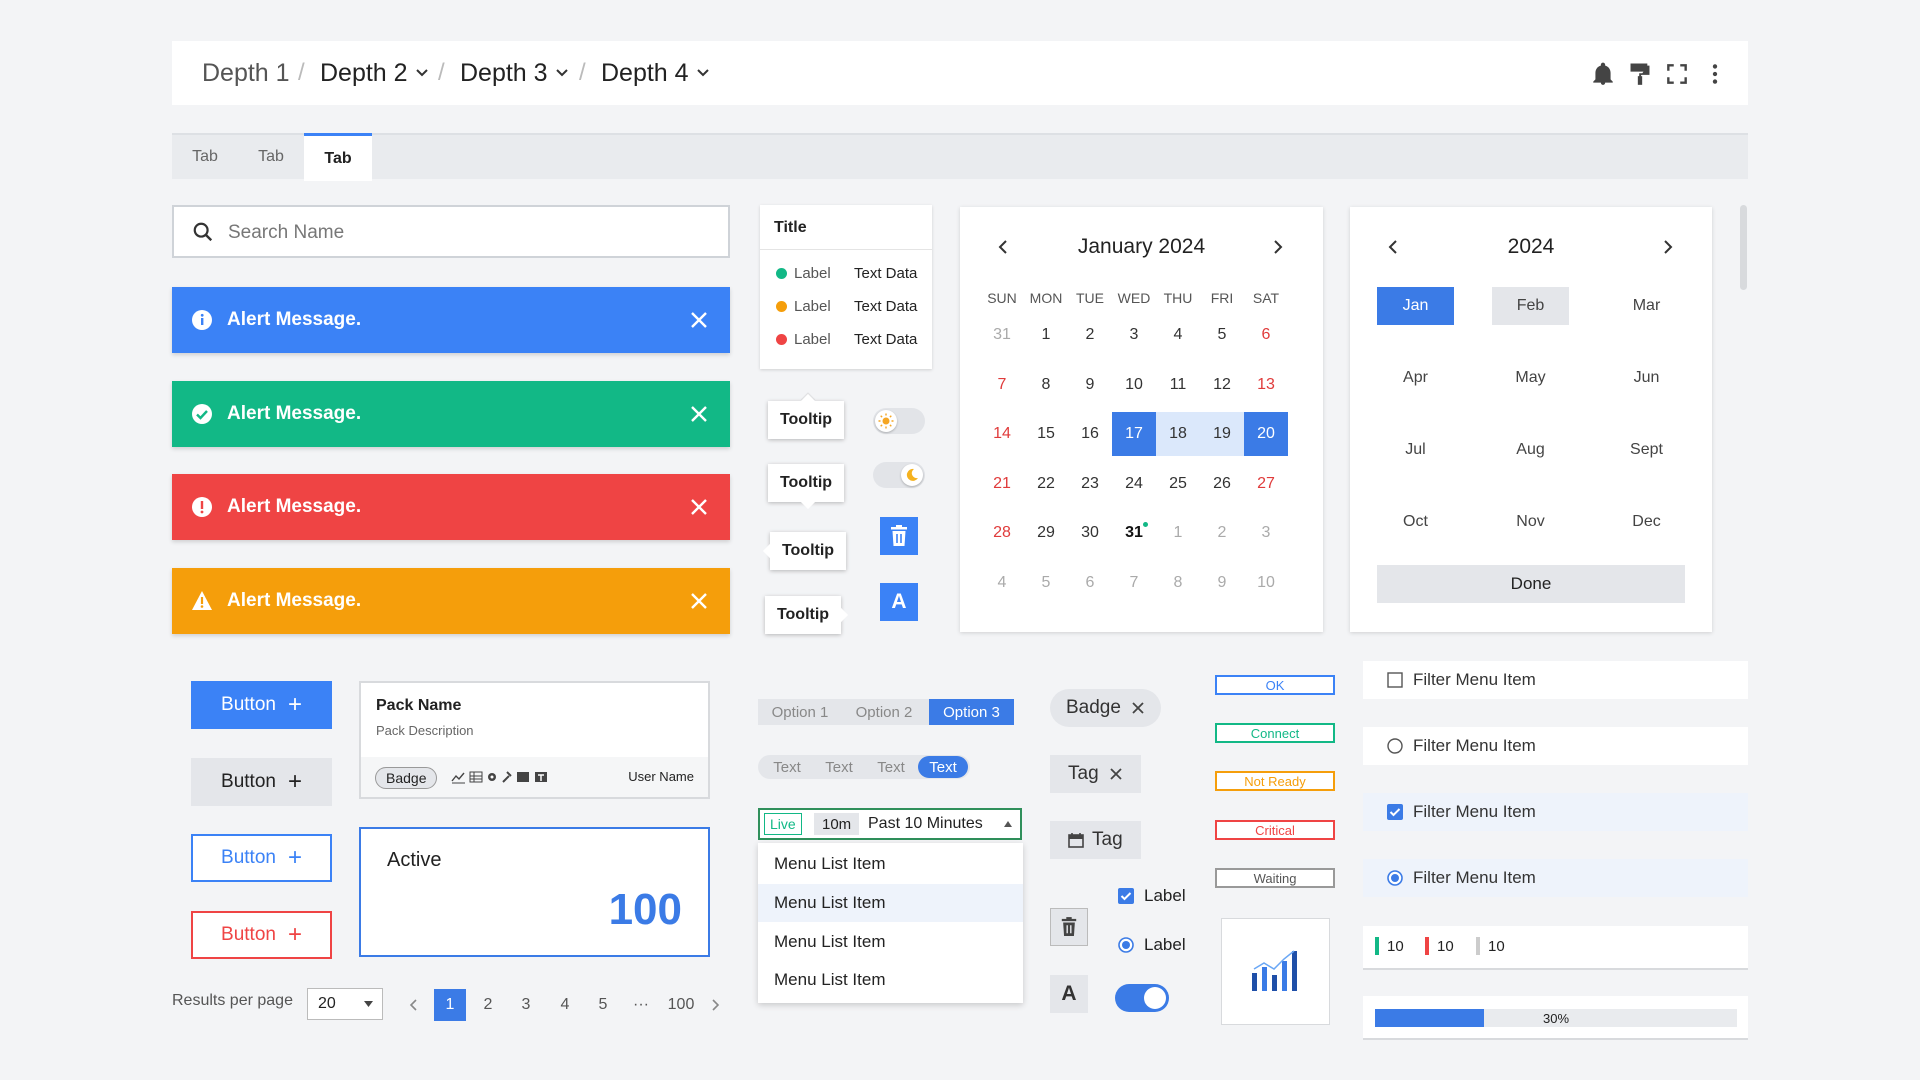 Image resolution: width=1920 pixels, height=1080 pixels. What do you see at coordinates (603, 1005) in the screenshot?
I see `page-5: 5` at bounding box center [603, 1005].